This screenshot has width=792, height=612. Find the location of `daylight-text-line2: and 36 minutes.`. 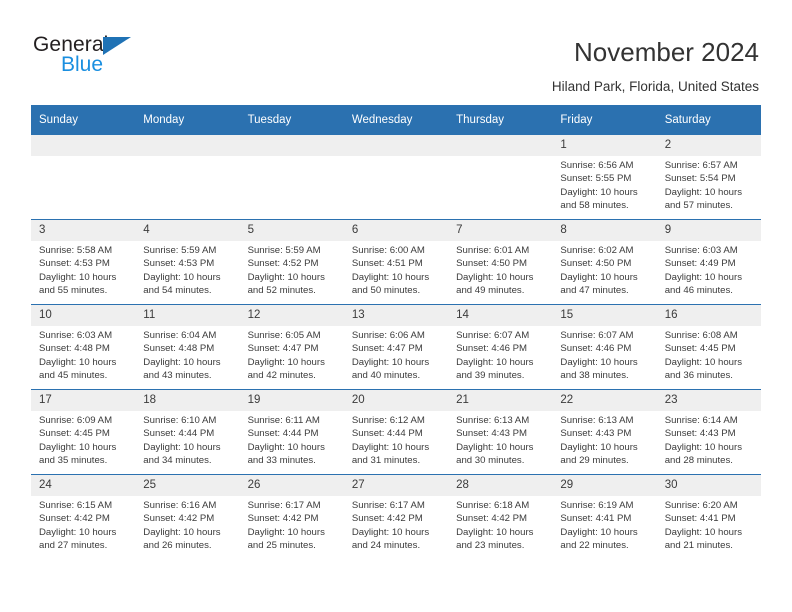

daylight-text-line2: and 36 minutes. is located at coordinates (698, 375).